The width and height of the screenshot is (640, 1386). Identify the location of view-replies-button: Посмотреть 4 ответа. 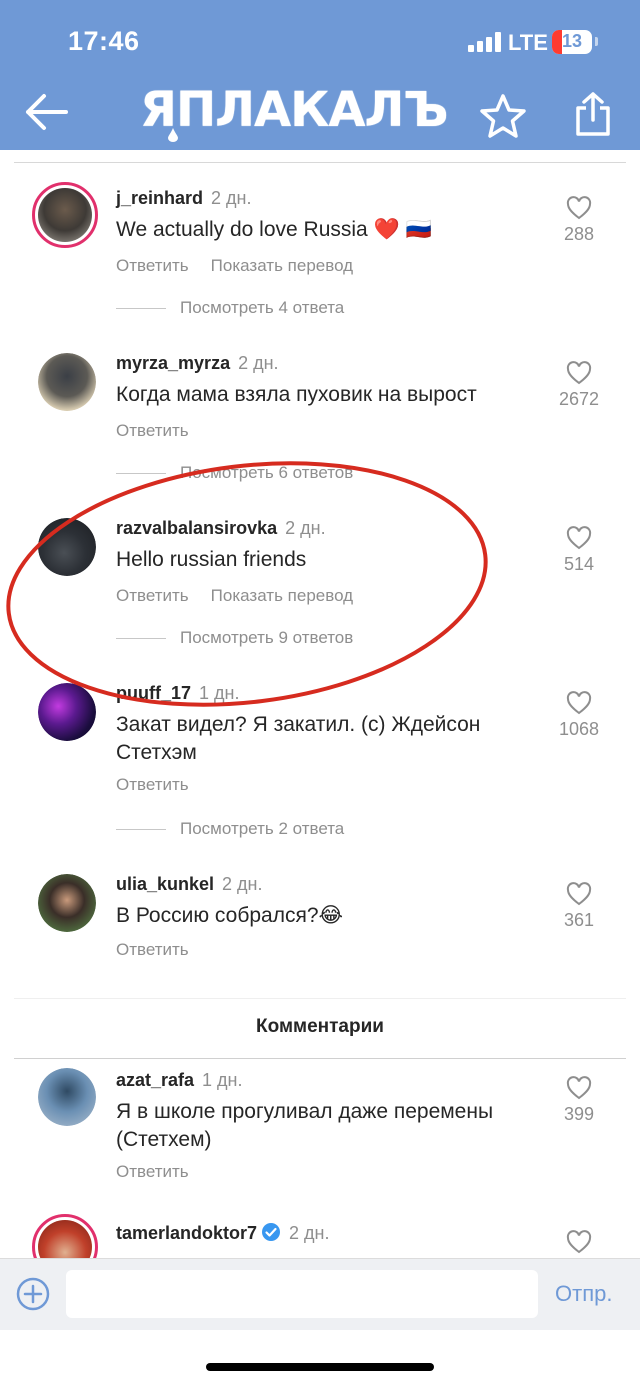
(230, 308).